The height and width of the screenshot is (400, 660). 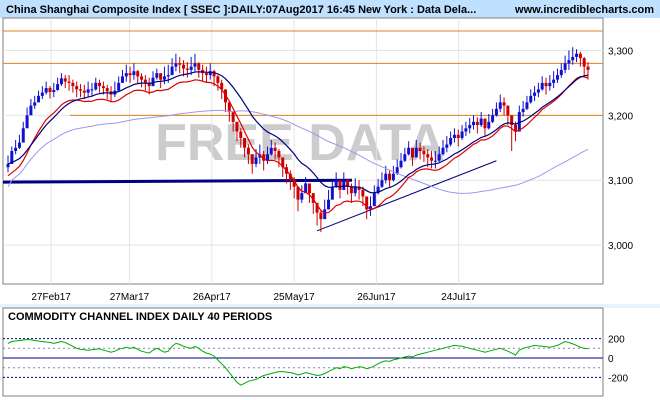 I want to click on price-x-tick-label: 27Mar17, so click(x=130, y=297).